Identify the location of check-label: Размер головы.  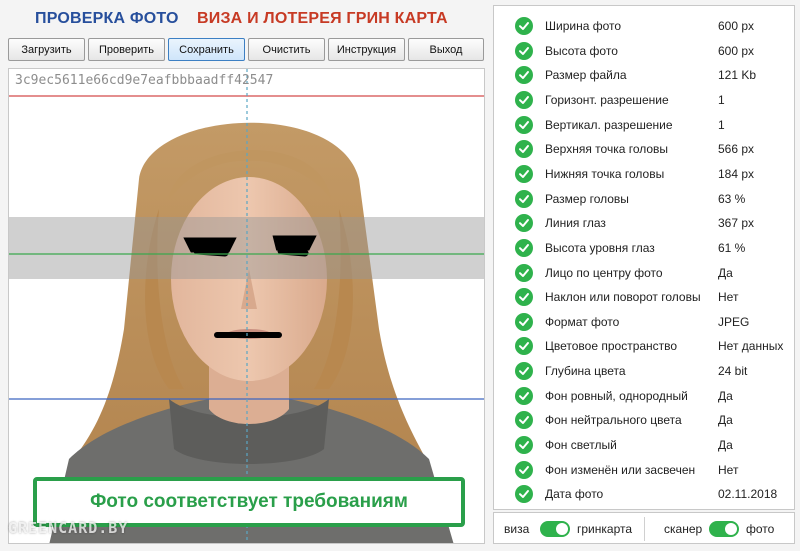
(587, 198).